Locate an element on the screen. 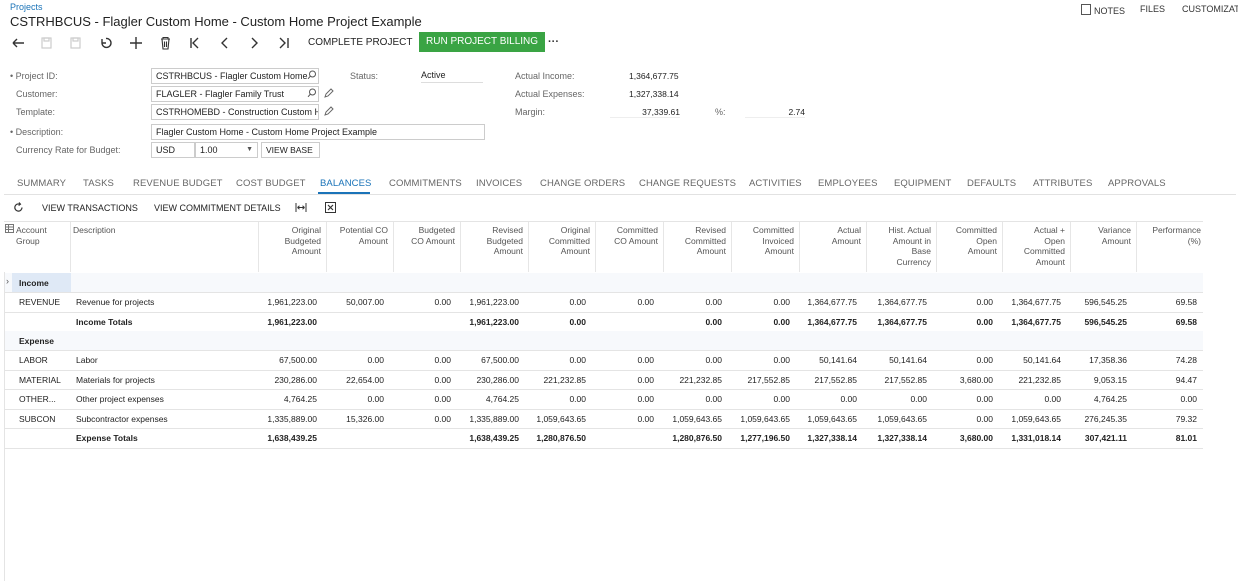  save-close-icon is located at coordinates (75, 43).